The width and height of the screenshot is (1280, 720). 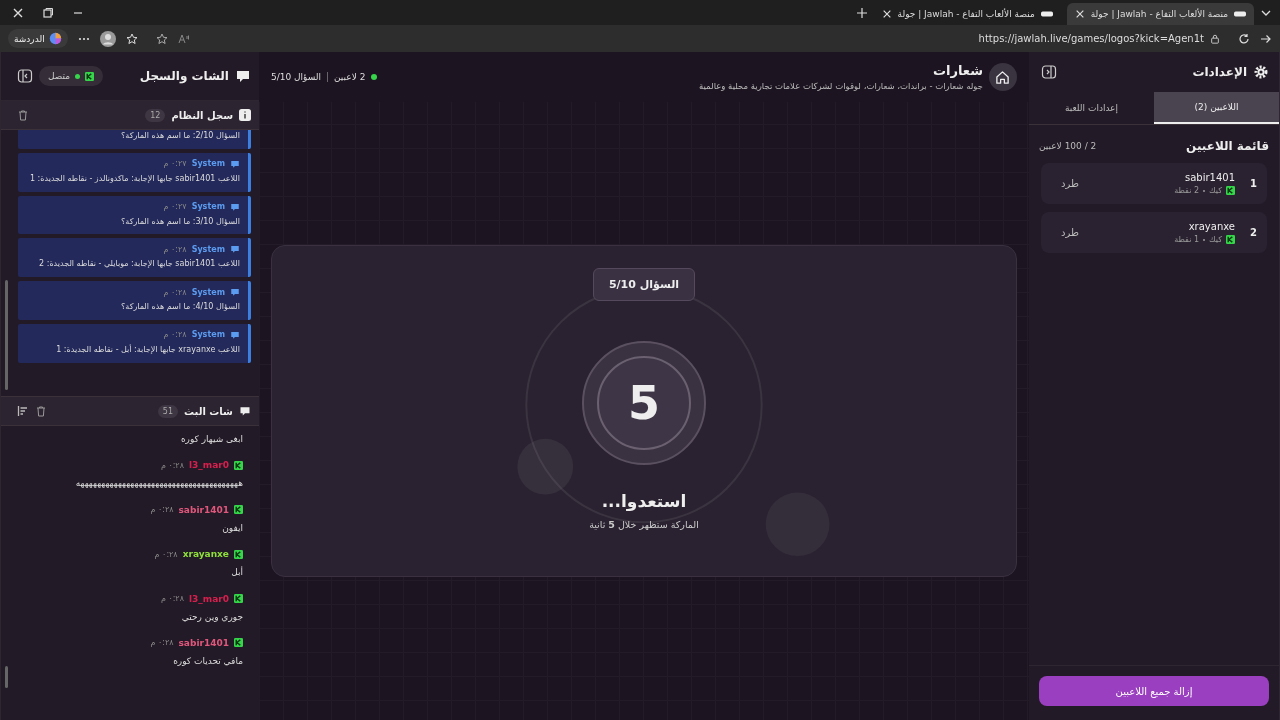 I want to click on player-rank: 2, so click(x=1253, y=232).